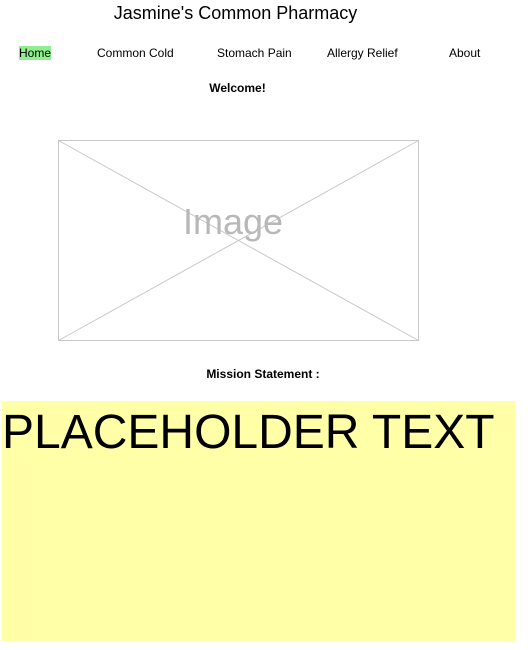 The image size is (530, 650). I want to click on mission-statement-label: Mission Statement :, so click(263, 374).